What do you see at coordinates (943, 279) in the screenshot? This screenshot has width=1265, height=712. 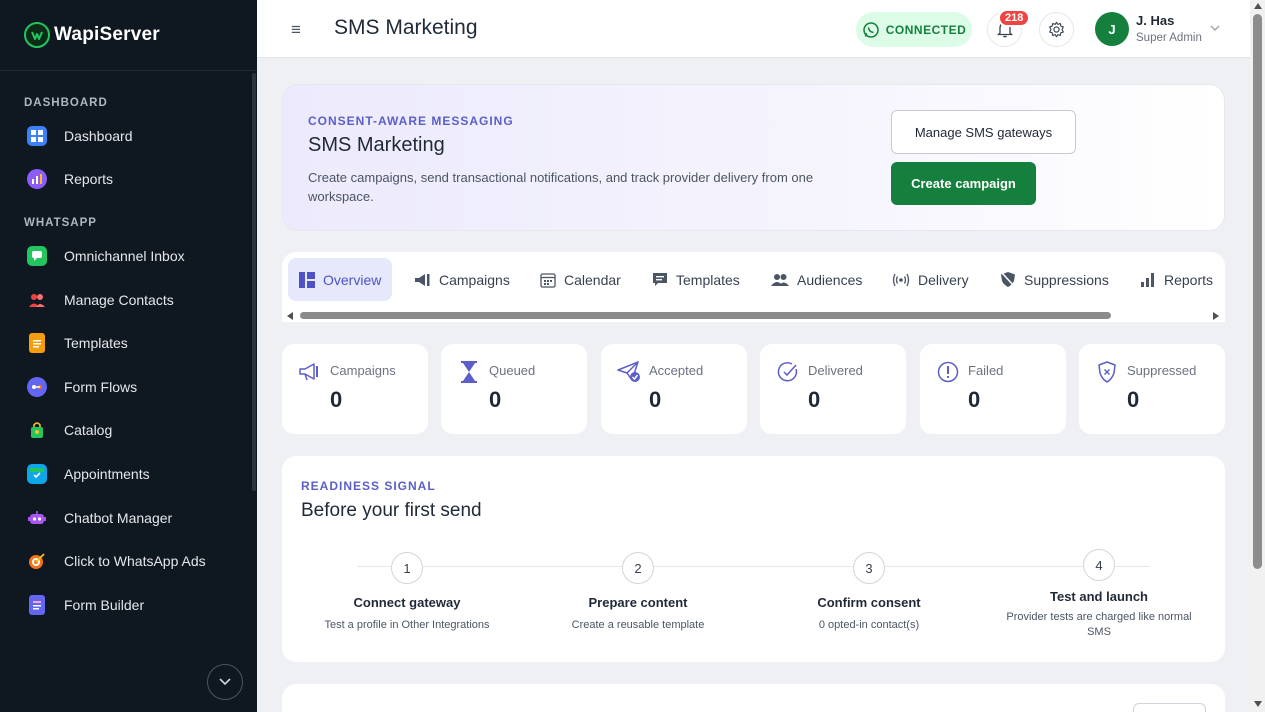 I see `tab-label: Delivery` at bounding box center [943, 279].